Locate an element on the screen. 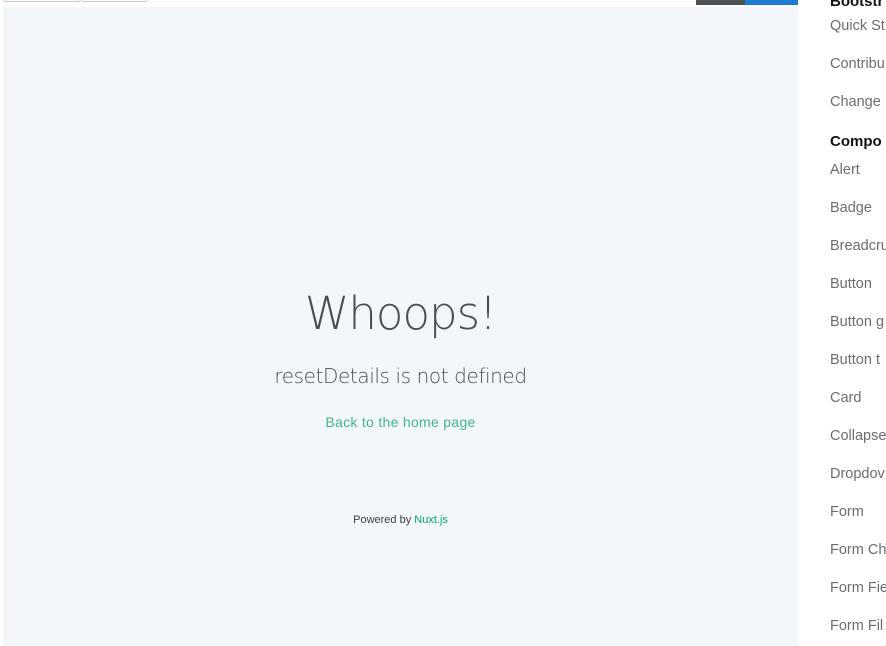  sidebar-item-form-file: Form Fil is located at coordinates (856, 626).